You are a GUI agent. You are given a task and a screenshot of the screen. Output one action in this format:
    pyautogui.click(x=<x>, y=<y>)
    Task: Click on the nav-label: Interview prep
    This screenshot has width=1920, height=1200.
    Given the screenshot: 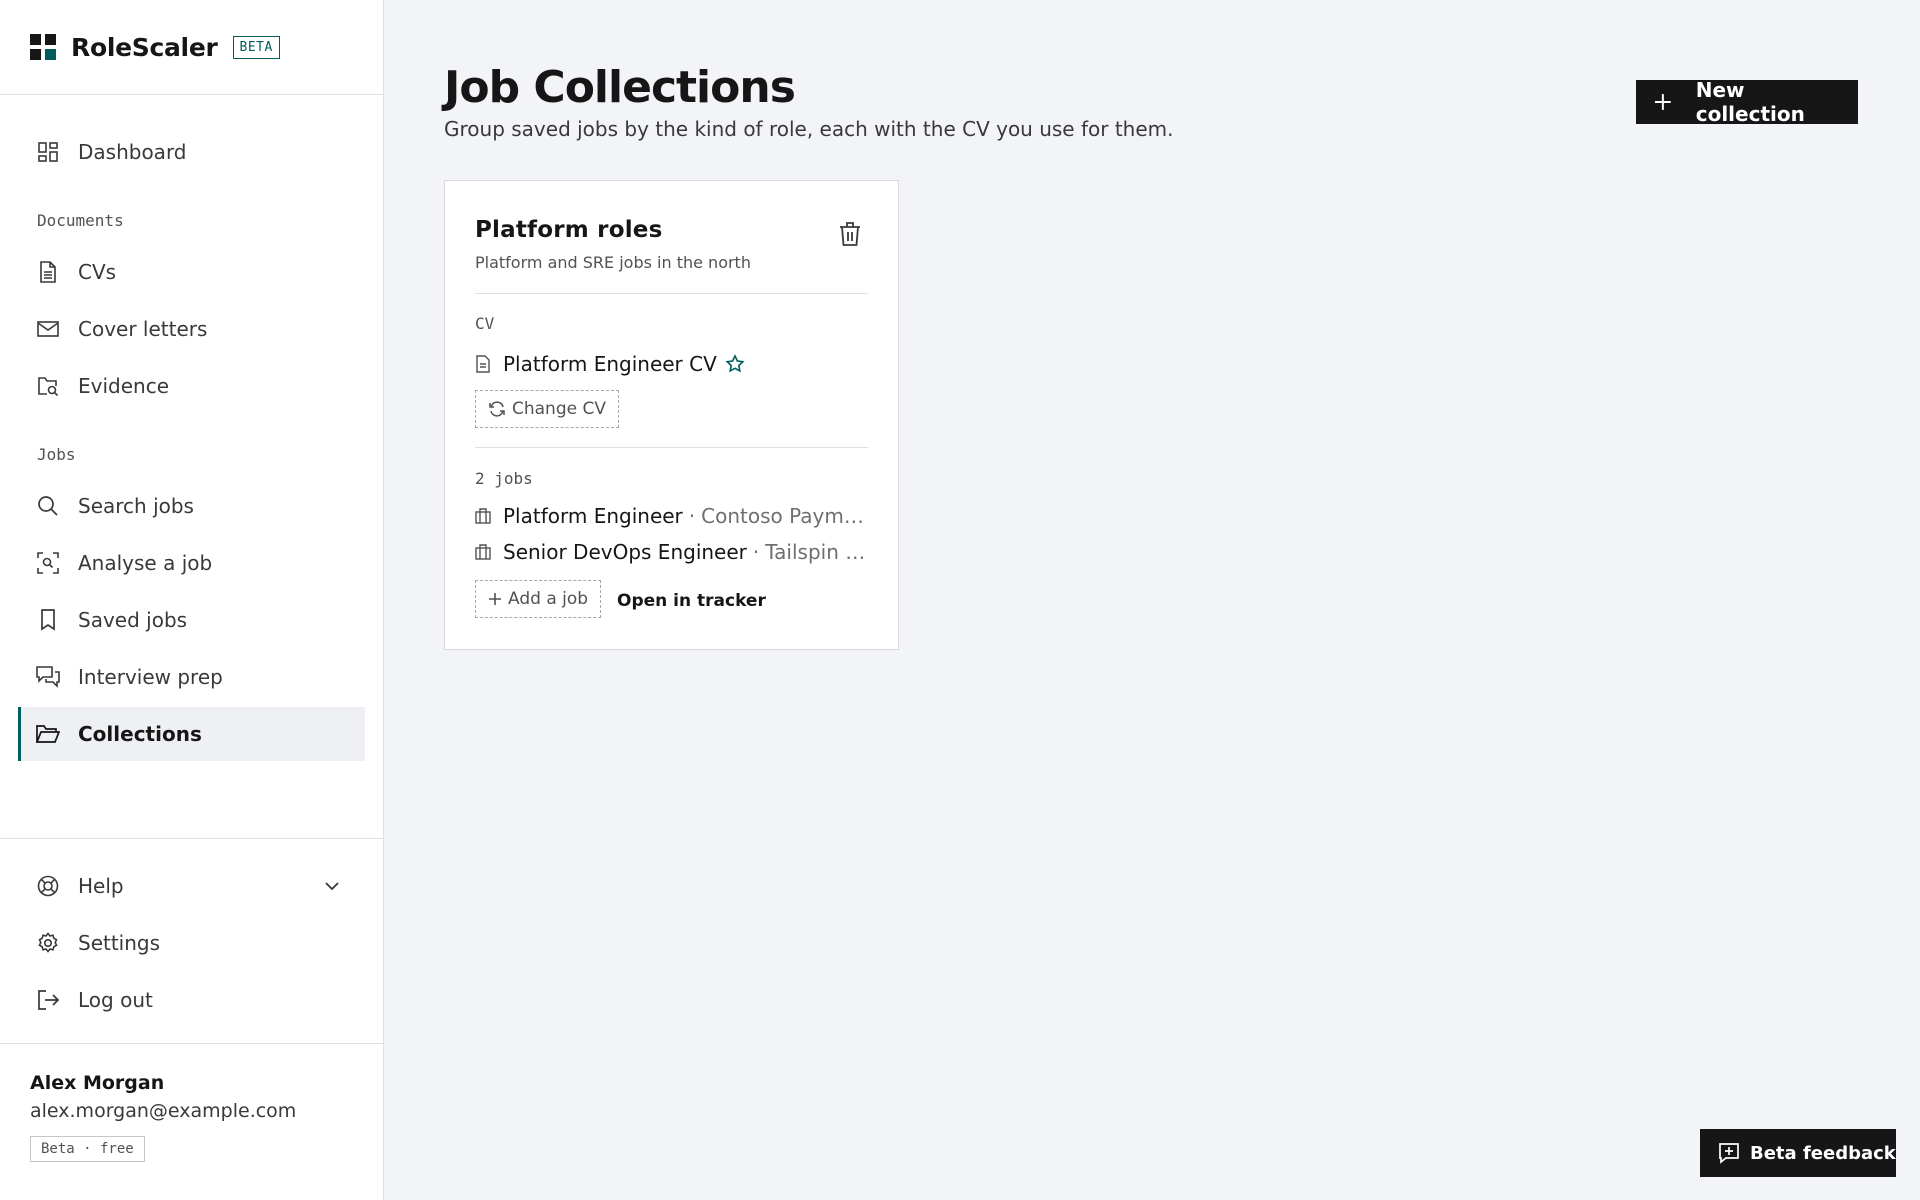 What is the action you would take?
    pyautogui.click(x=150, y=677)
    